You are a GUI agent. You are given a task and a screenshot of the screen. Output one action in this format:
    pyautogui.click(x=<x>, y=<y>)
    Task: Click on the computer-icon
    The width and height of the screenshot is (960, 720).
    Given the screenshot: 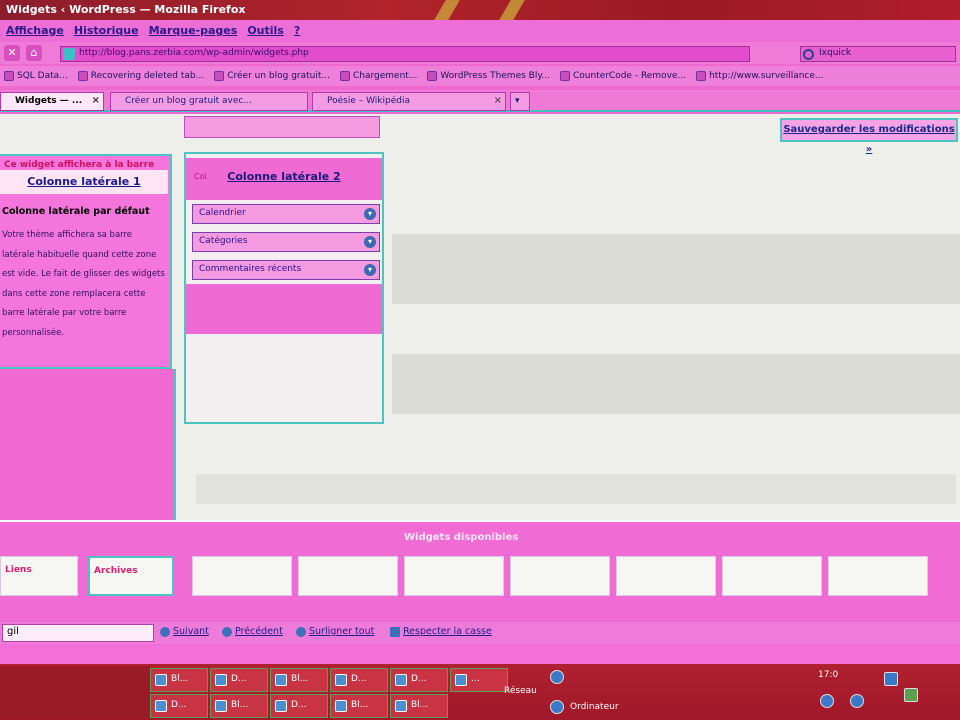 What is the action you would take?
    pyautogui.click(x=557, y=707)
    